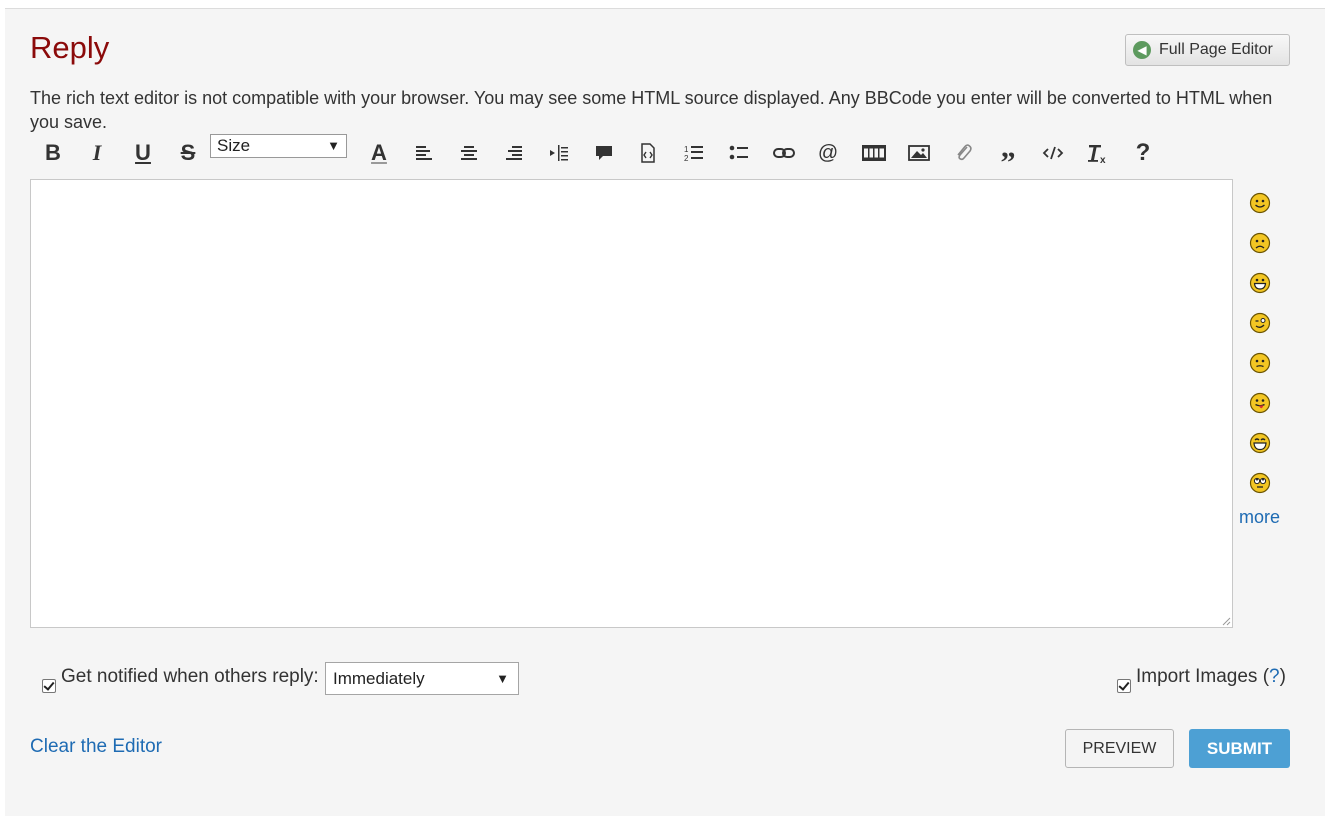 The height and width of the screenshot is (829, 1332). Describe the element at coordinates (278, 146) in the screenshot. I see `font-size-select: Size ▼` at that location.